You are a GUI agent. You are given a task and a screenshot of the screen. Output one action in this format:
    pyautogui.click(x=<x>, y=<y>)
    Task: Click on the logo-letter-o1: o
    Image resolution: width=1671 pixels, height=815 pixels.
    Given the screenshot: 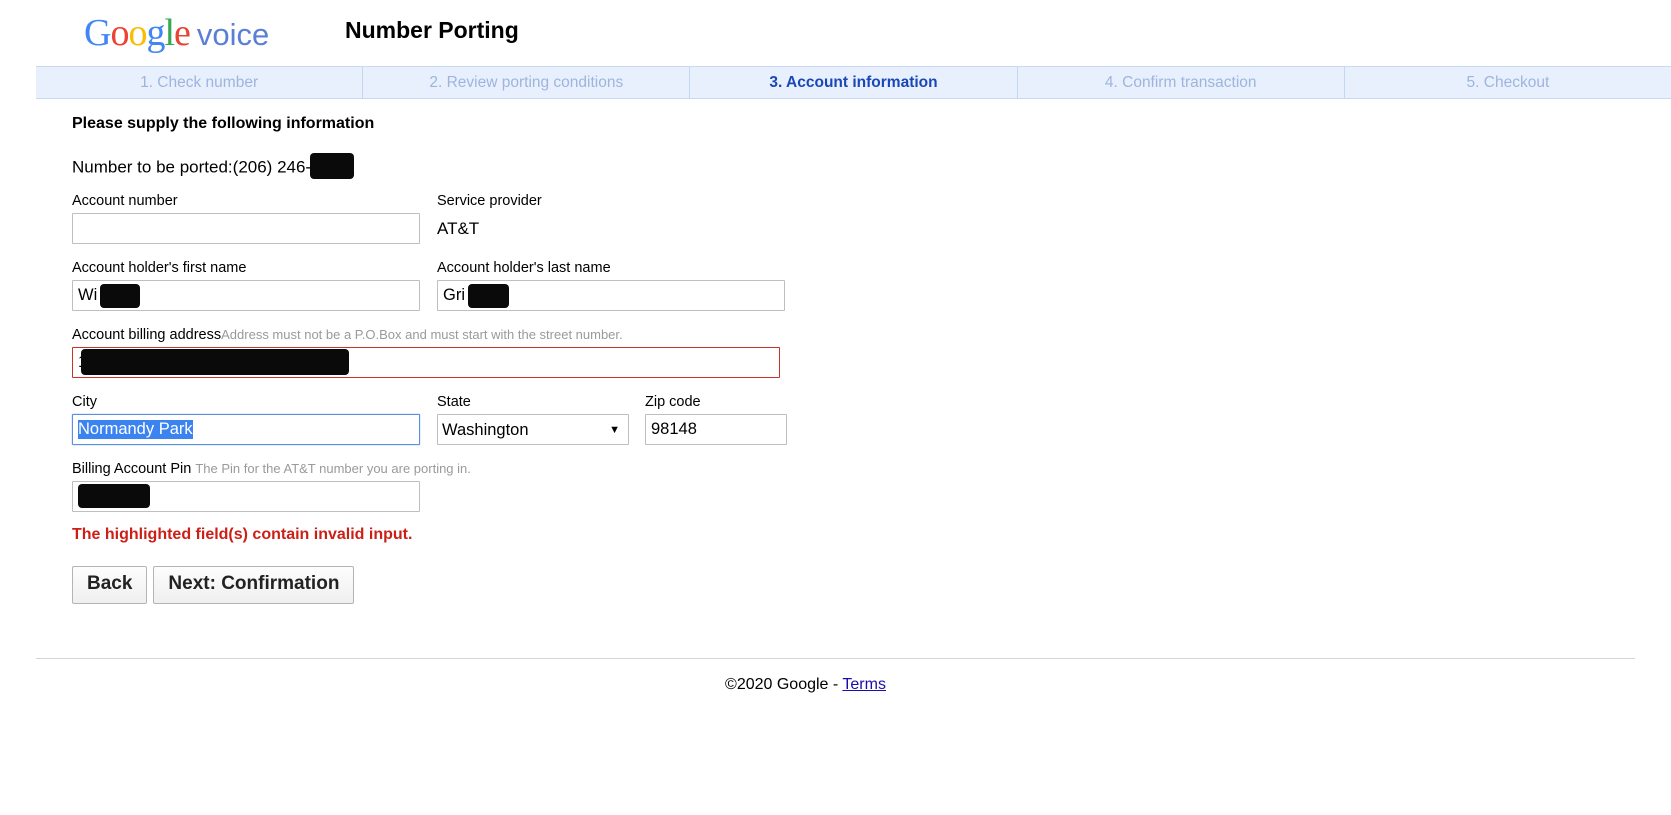 What is the action you would take?
    pyautogui.click(x=119, y=33)
    